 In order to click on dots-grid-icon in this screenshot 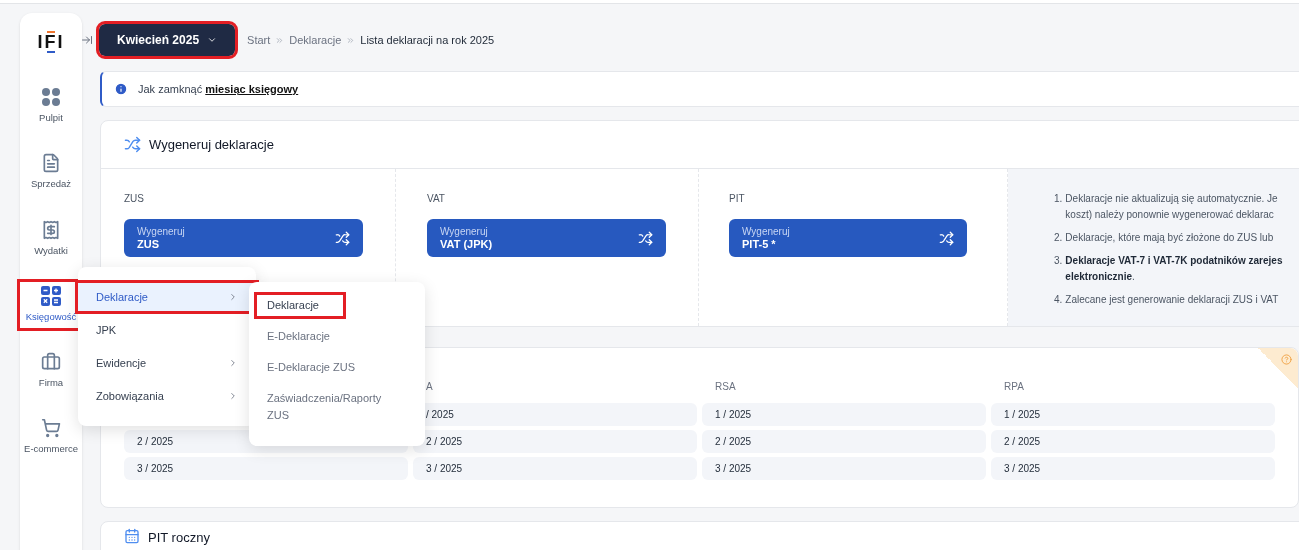, I will do `click(51, 97)`.